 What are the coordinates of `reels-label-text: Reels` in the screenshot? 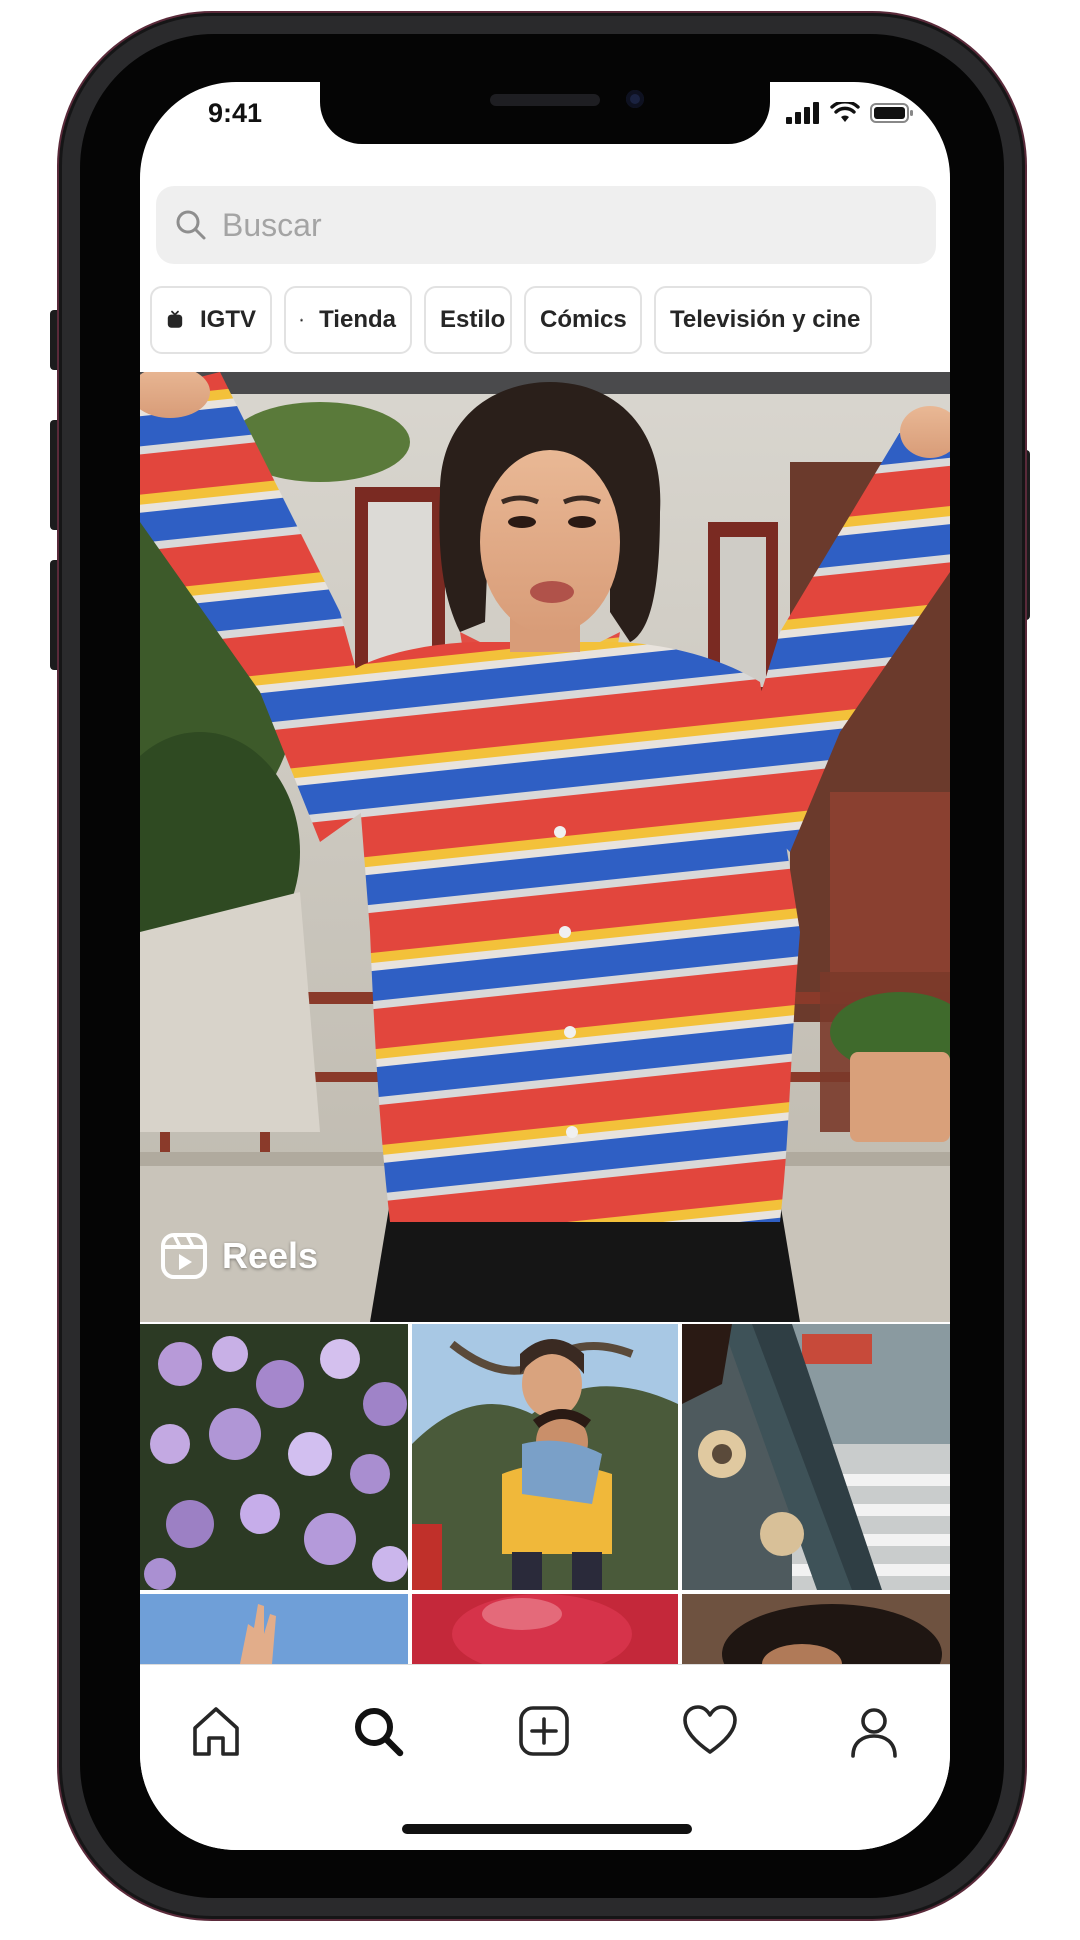 It's located at (270, 1255).